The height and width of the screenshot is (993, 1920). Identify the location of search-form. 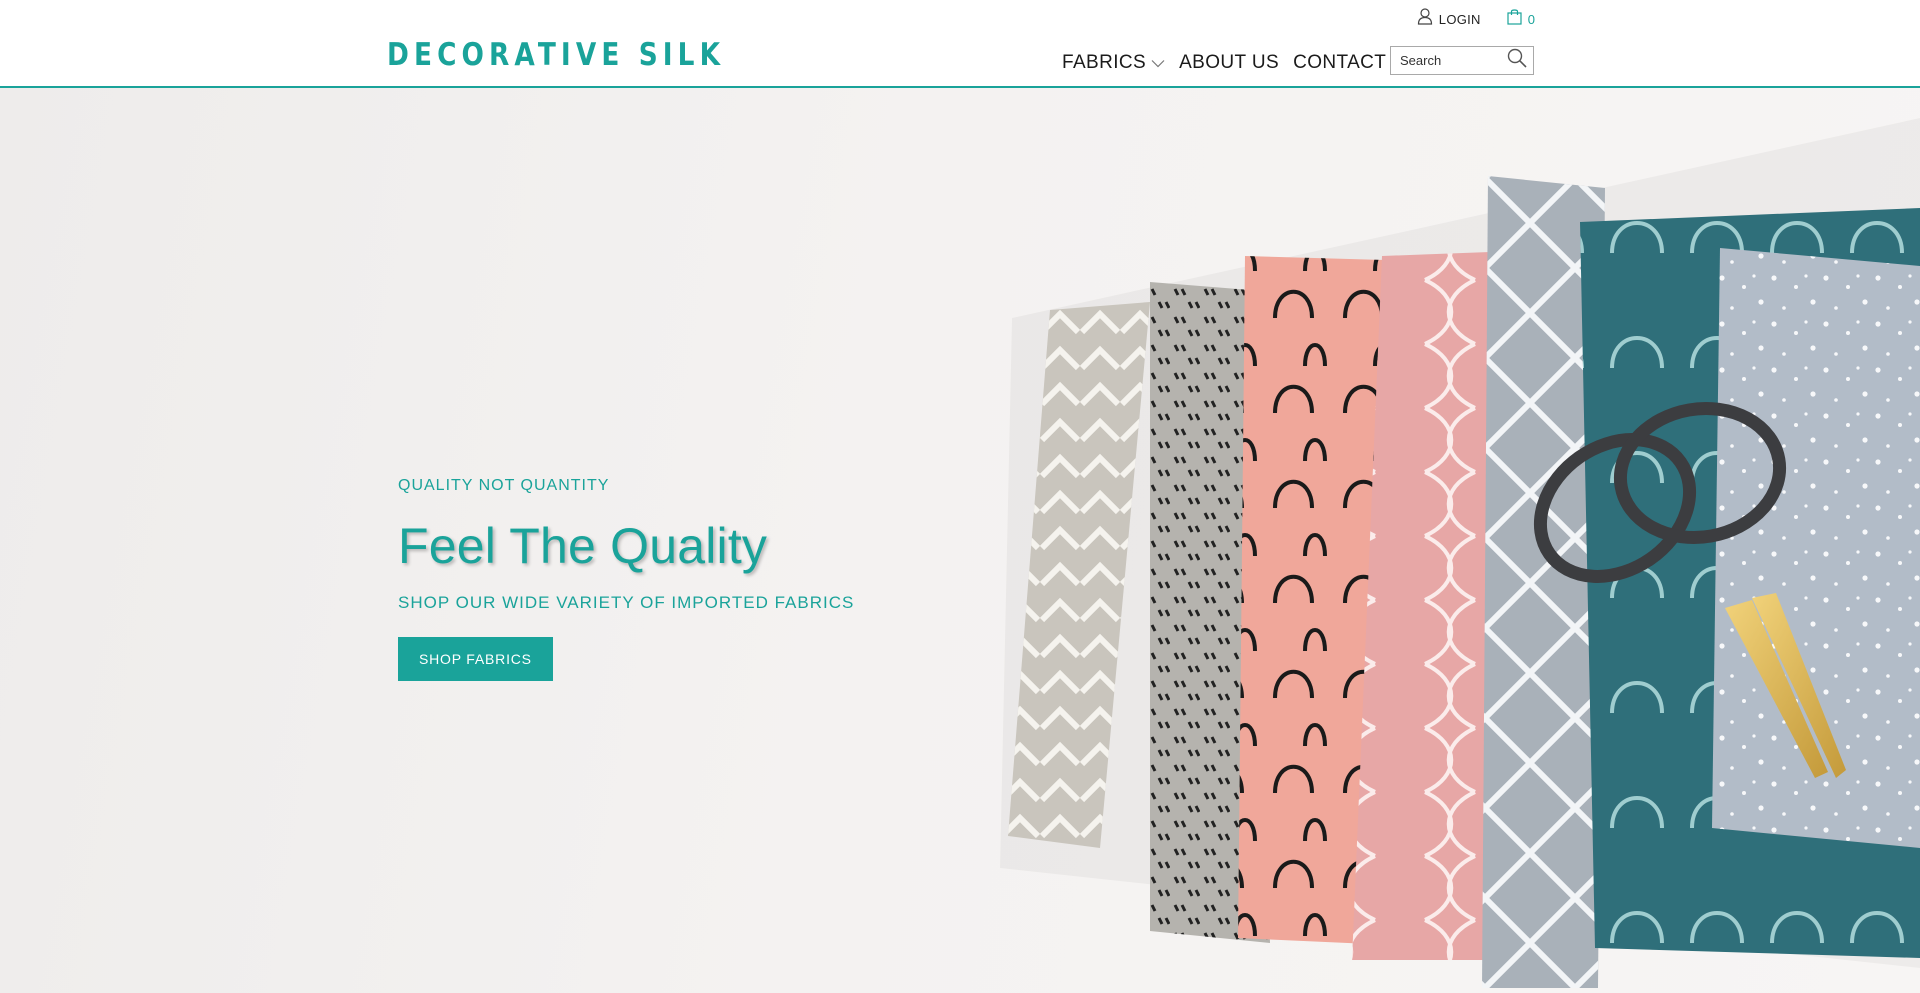
(1462, 60).